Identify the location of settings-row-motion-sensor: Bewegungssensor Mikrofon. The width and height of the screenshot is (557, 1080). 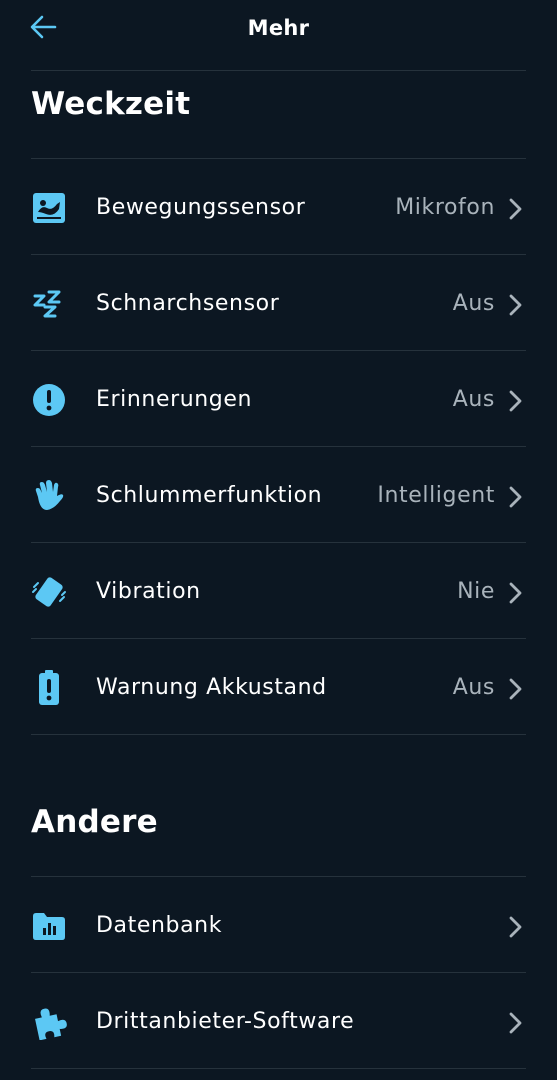
(278, 208).